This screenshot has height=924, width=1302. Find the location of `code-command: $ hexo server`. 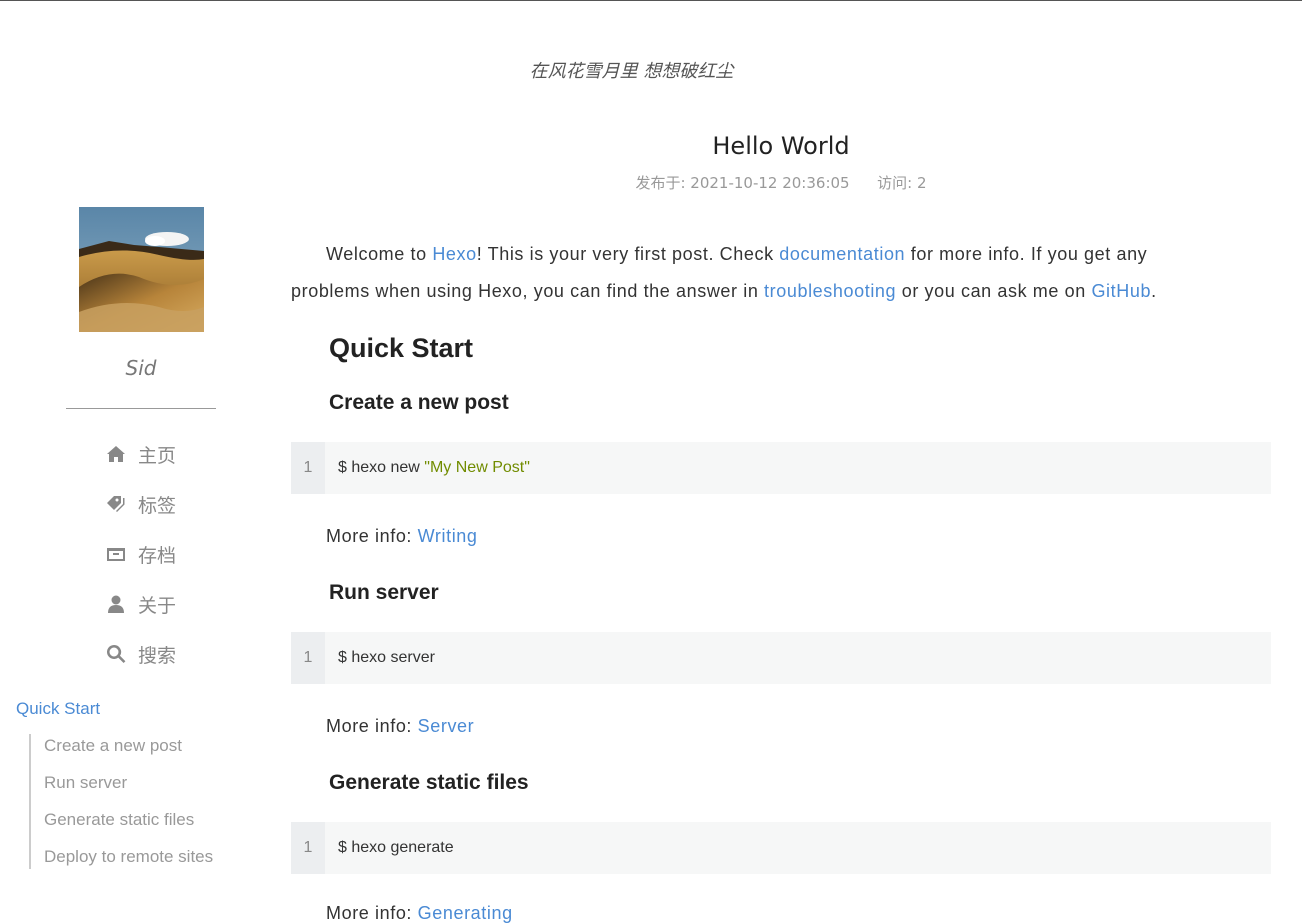

code-command: $ hexo server is located at coordinates (386, 657).